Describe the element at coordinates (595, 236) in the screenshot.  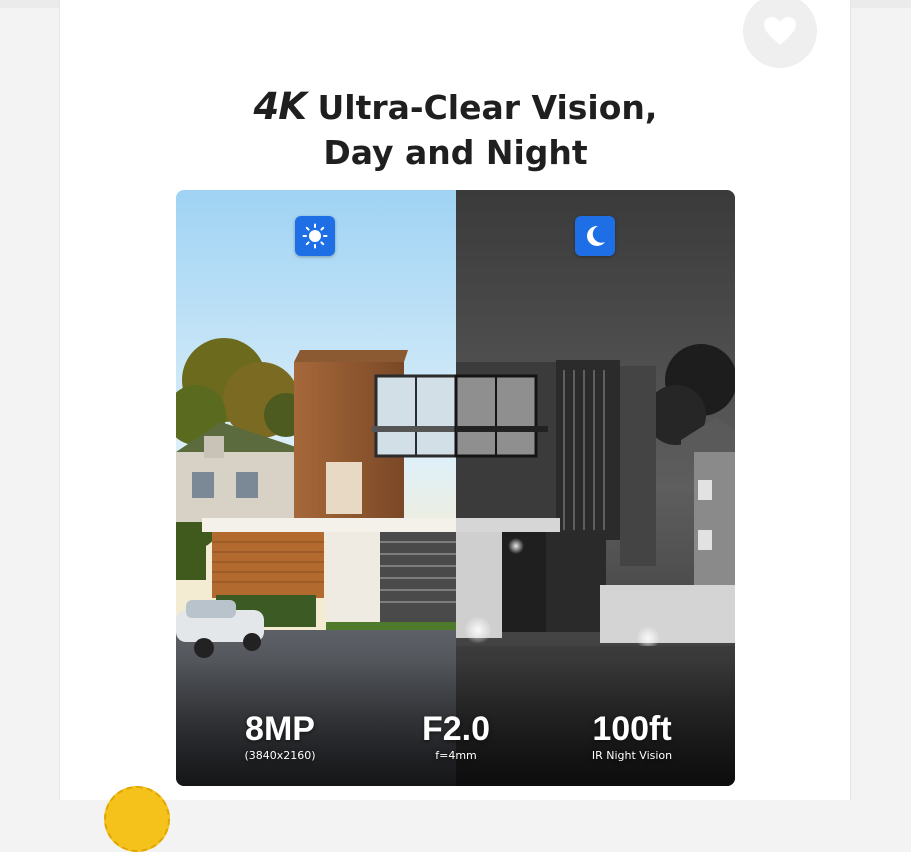
I see `moon-icon` at that location.